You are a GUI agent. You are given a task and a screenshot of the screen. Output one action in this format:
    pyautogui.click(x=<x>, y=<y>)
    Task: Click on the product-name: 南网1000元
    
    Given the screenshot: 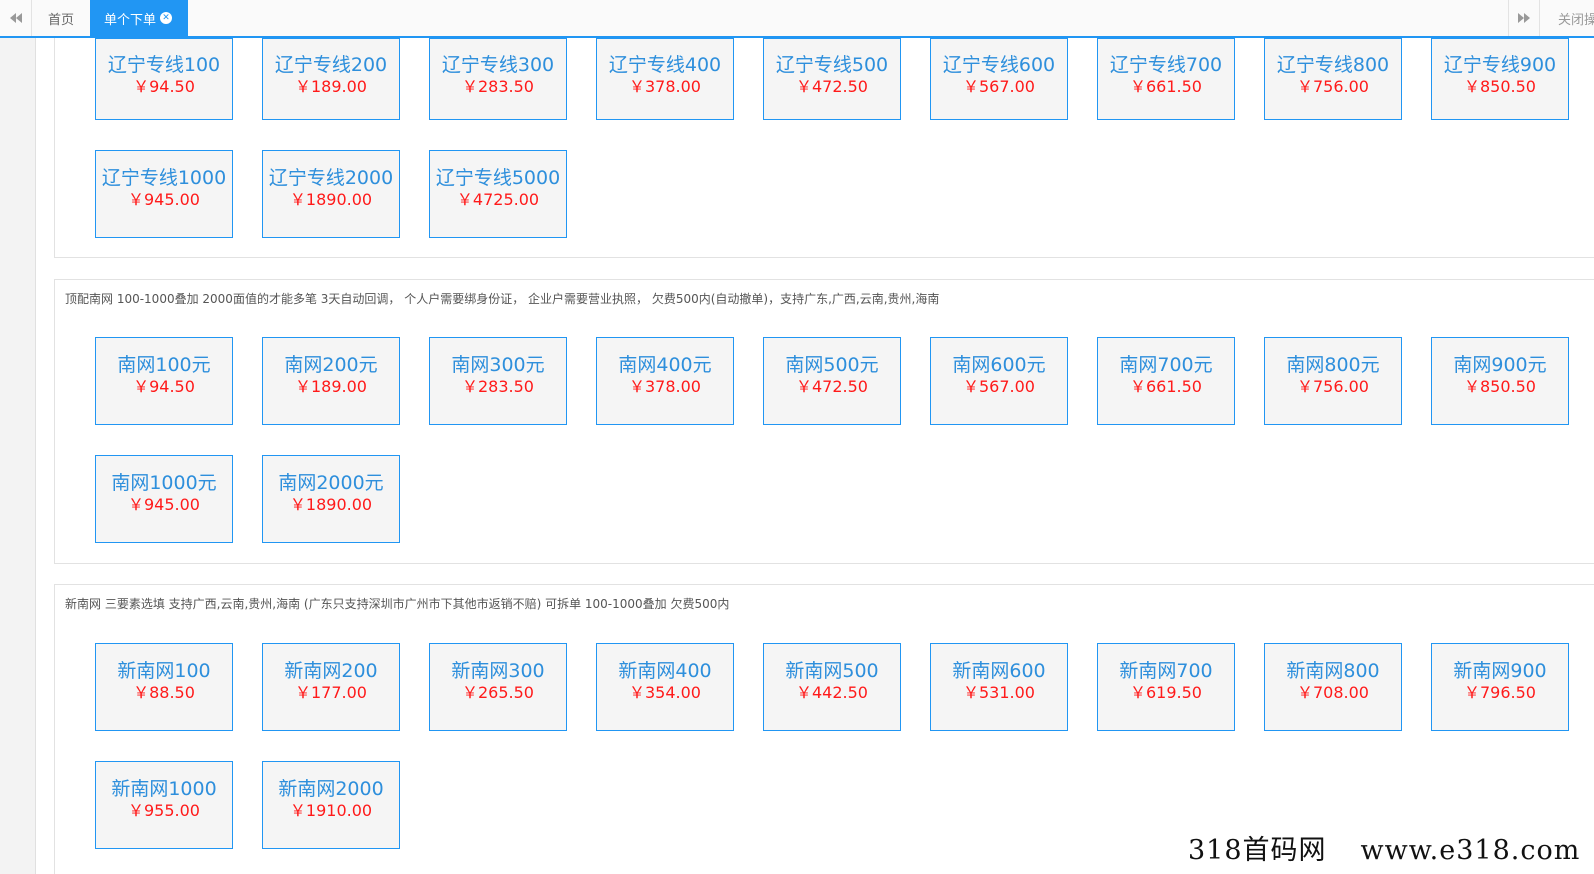 What is the action you would take?
    pyautogui.click(x=164, y=483)
    